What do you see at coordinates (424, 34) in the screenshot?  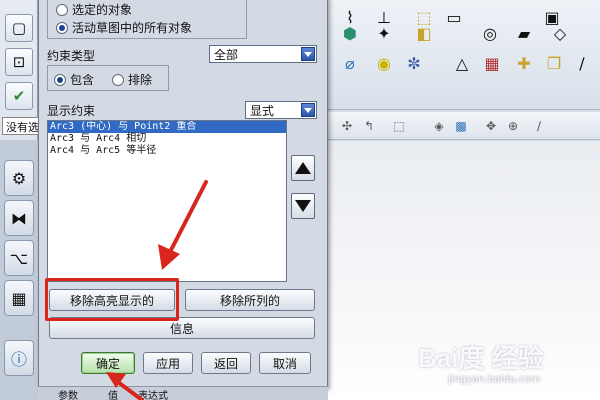 I see `cube-icon: ◧` at bounding box center [424, 34].